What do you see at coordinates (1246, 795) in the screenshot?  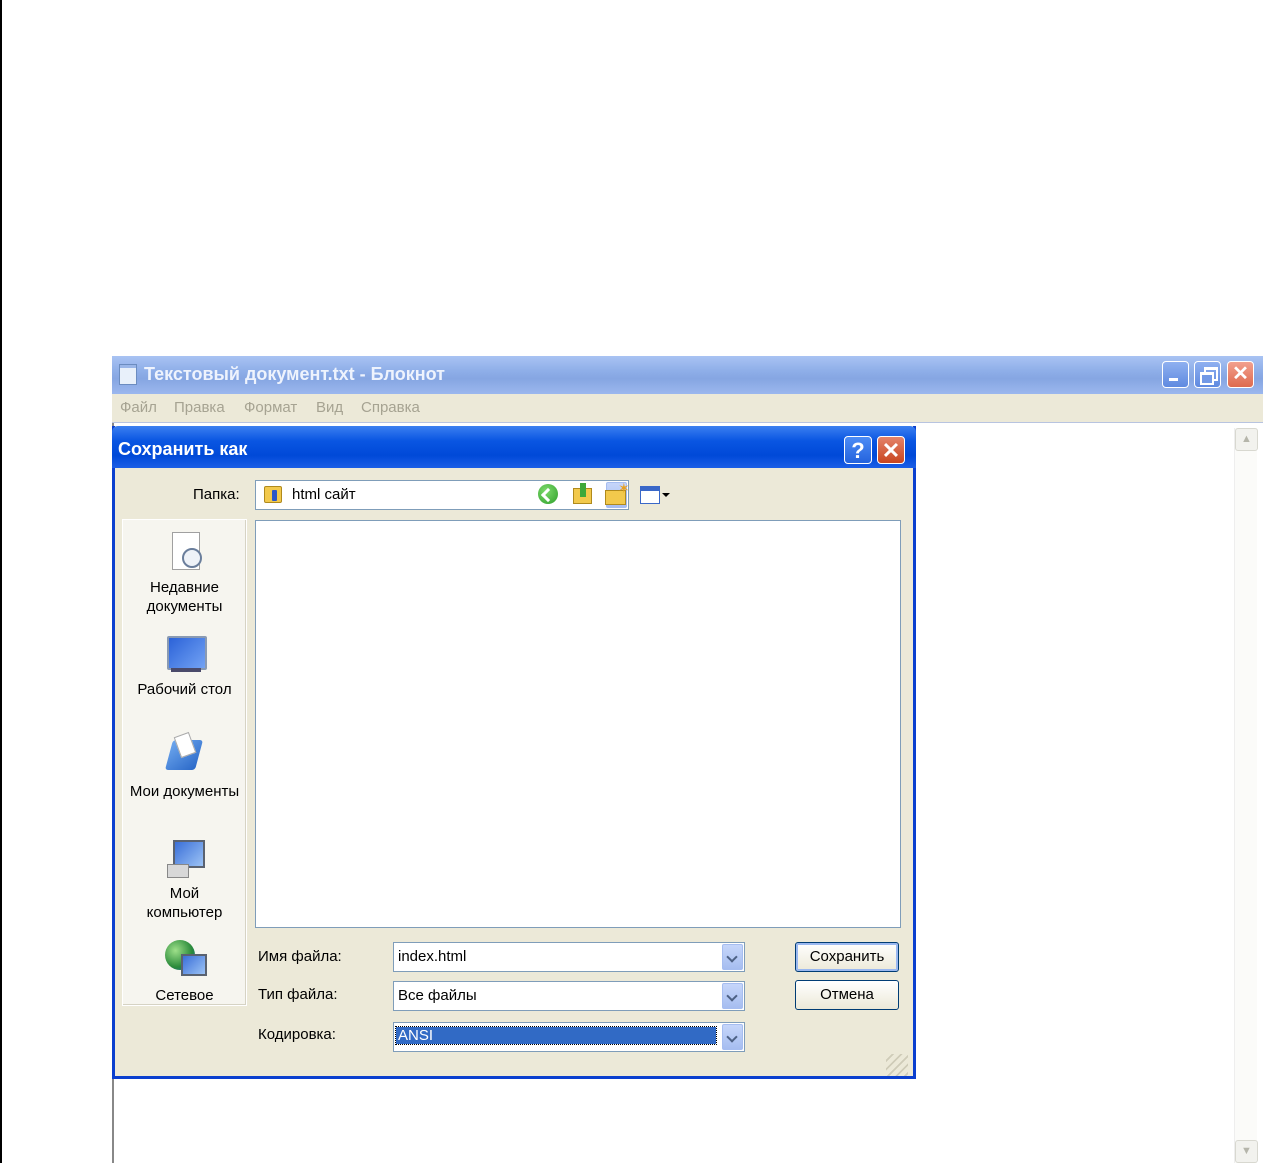 I see `vertical-scrollbar: ▲ ▼` at bounding box center [1246, 795].